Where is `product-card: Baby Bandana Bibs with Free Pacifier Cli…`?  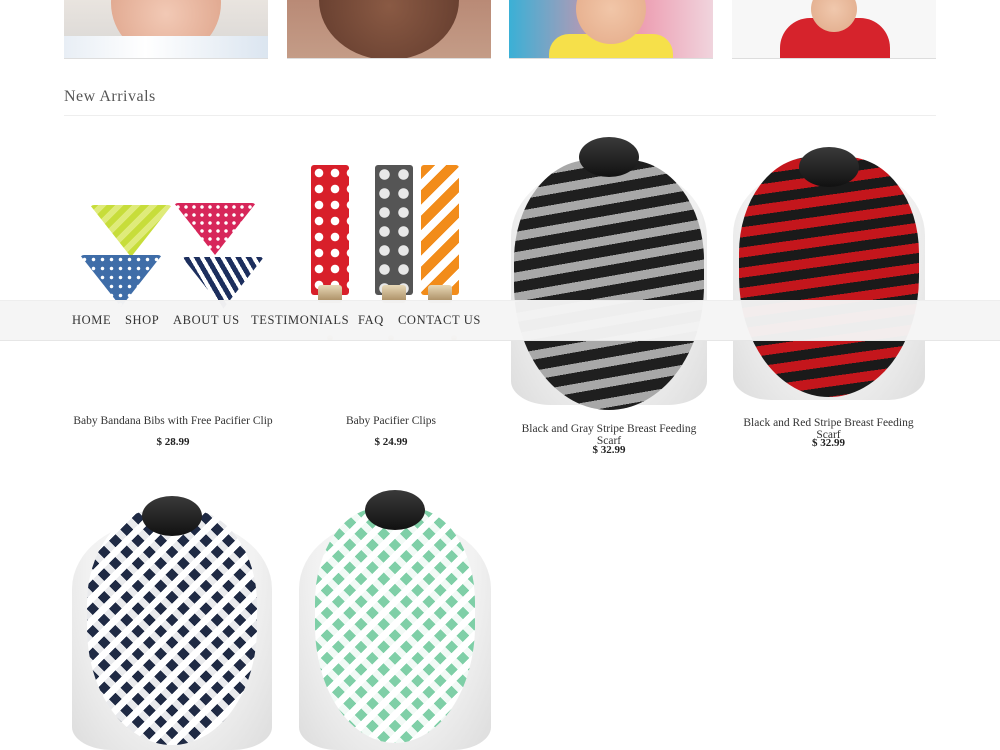 product-card: Baby Bandana Bibs with Free Pacifier Cli… is located at coordinates (173, 295).